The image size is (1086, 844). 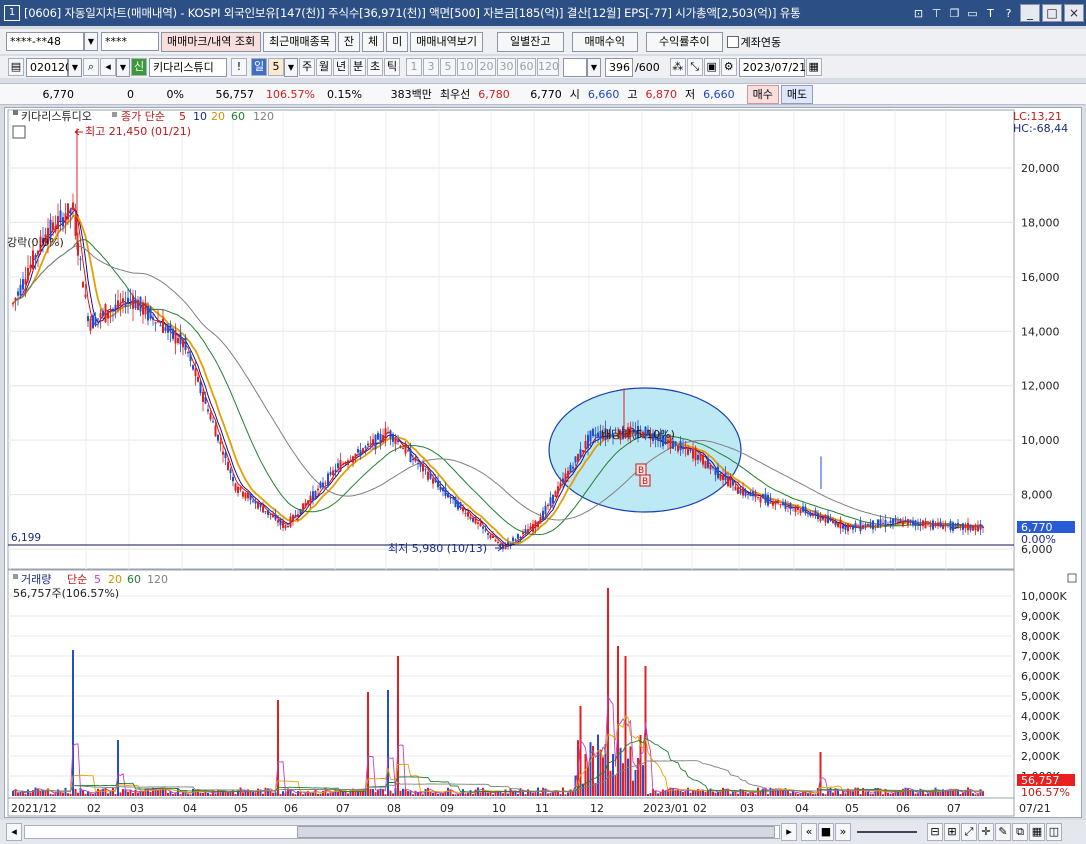 I want to click on buy-button: 매수, so click(x=762, y=94).